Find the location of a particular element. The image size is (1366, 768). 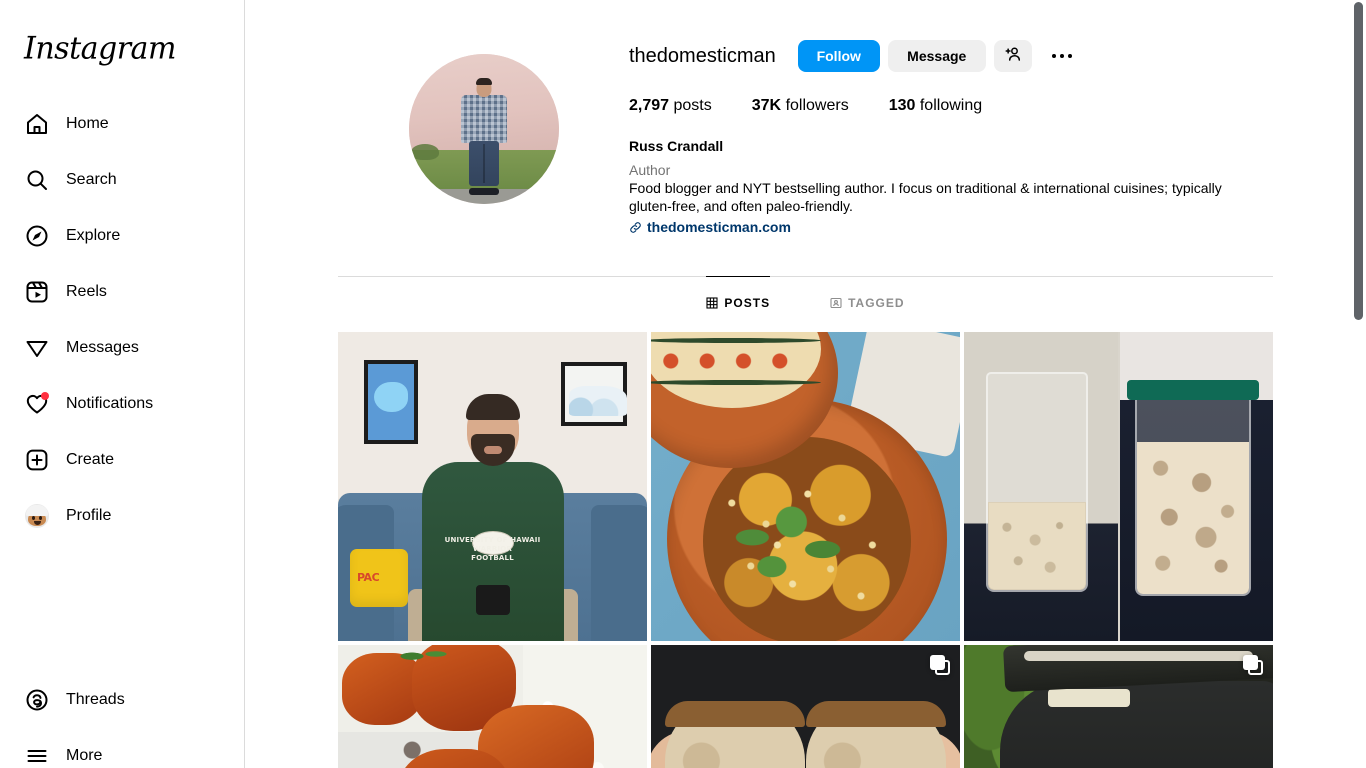

profile-picture-column is located at coordinates (483, 117).